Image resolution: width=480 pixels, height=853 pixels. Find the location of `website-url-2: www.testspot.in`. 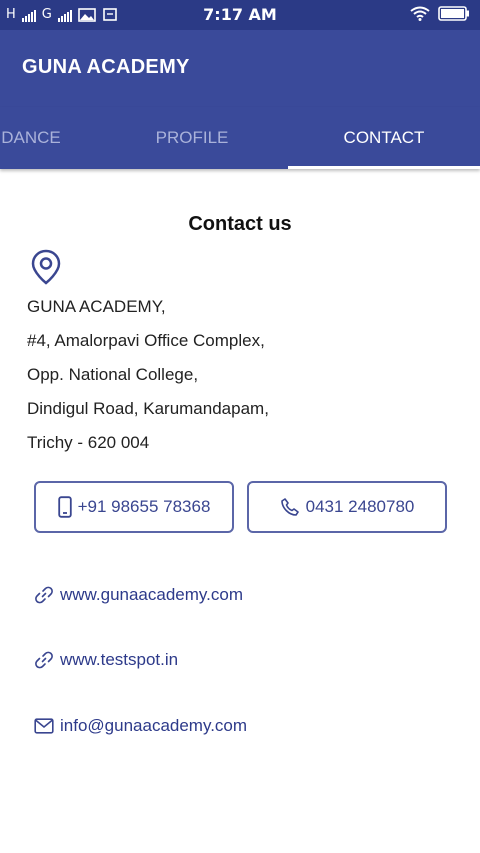

website-url-2: www.testspot.in is located at coordinates (119, 659).